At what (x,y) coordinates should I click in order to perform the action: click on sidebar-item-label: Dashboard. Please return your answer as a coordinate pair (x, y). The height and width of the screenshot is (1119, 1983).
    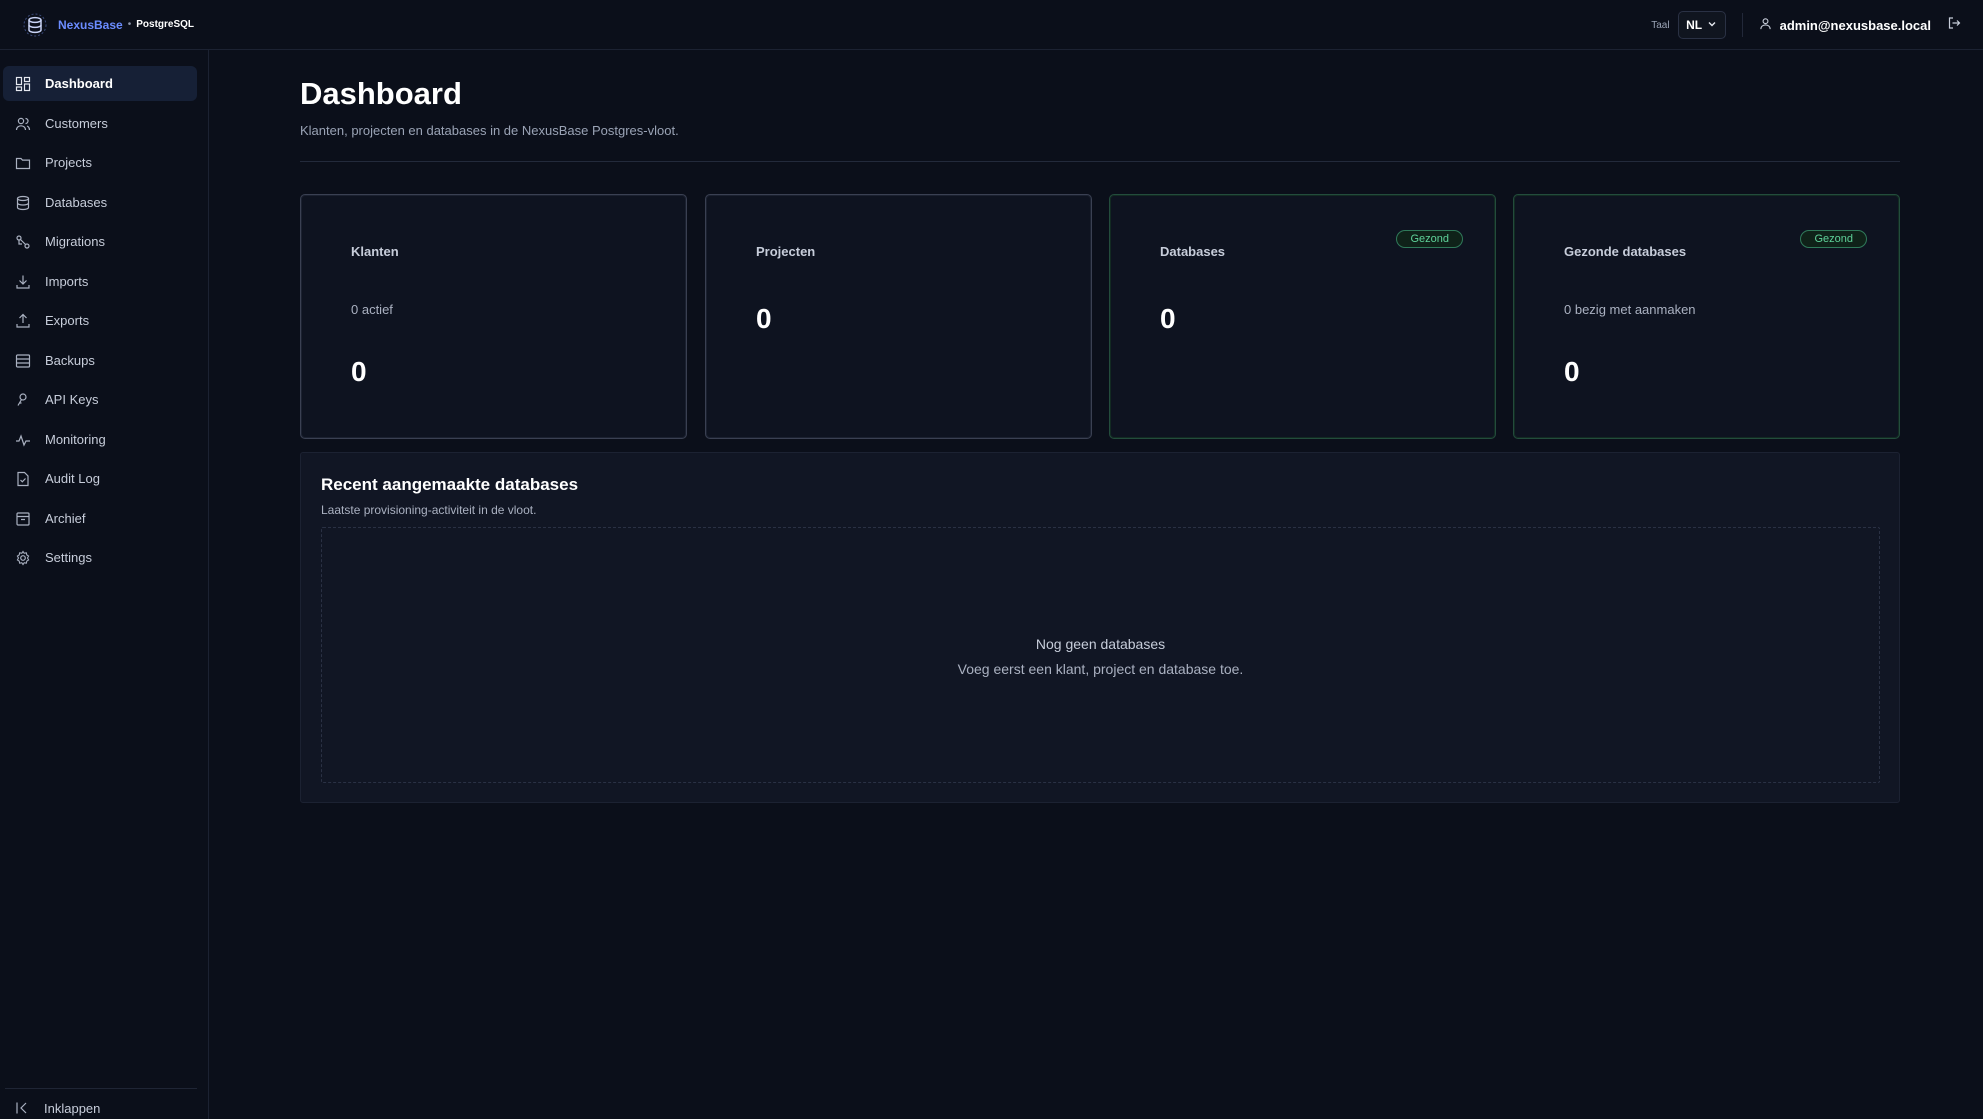
    Looking at the image, I should click on (79, 83).